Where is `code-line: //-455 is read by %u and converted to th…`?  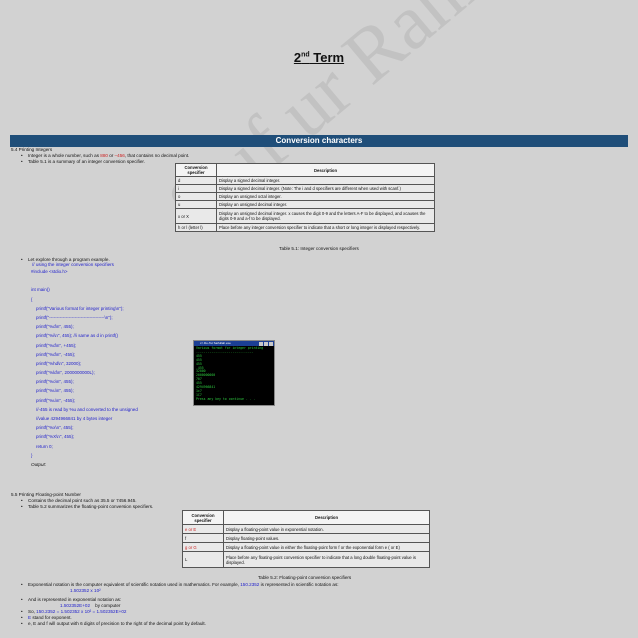
code-line: //-455 is read by %u and converted to th… is located at coordinates (87, 409).